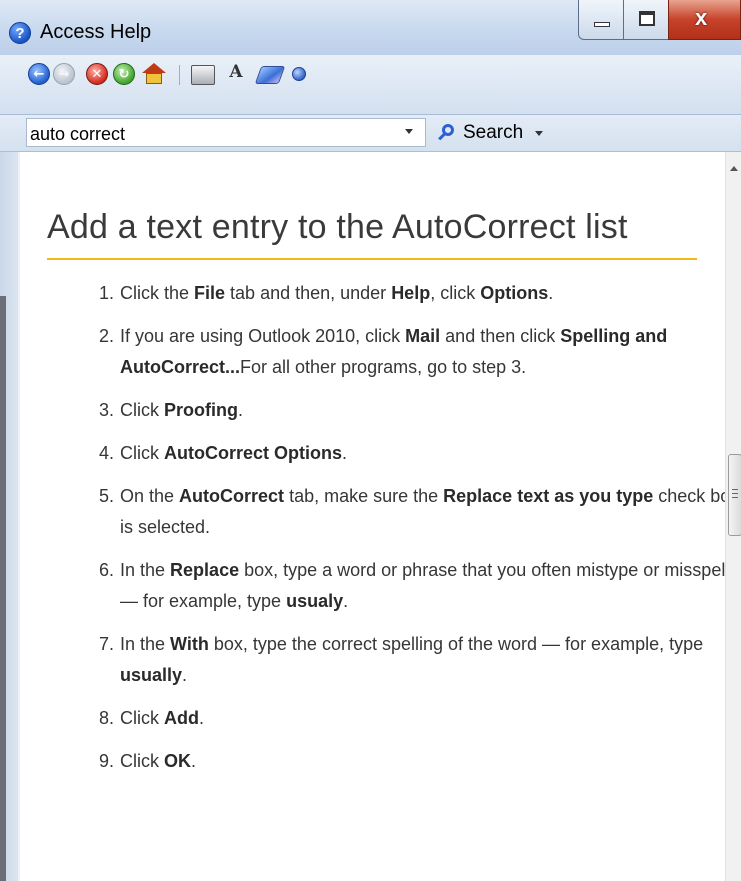 This screenshot has width=741, height=881. What do you see at coordinates (548, 496) in the screenshot?
I see `step-emphasis: Replace text as you type` at bounding box center [548, 496].